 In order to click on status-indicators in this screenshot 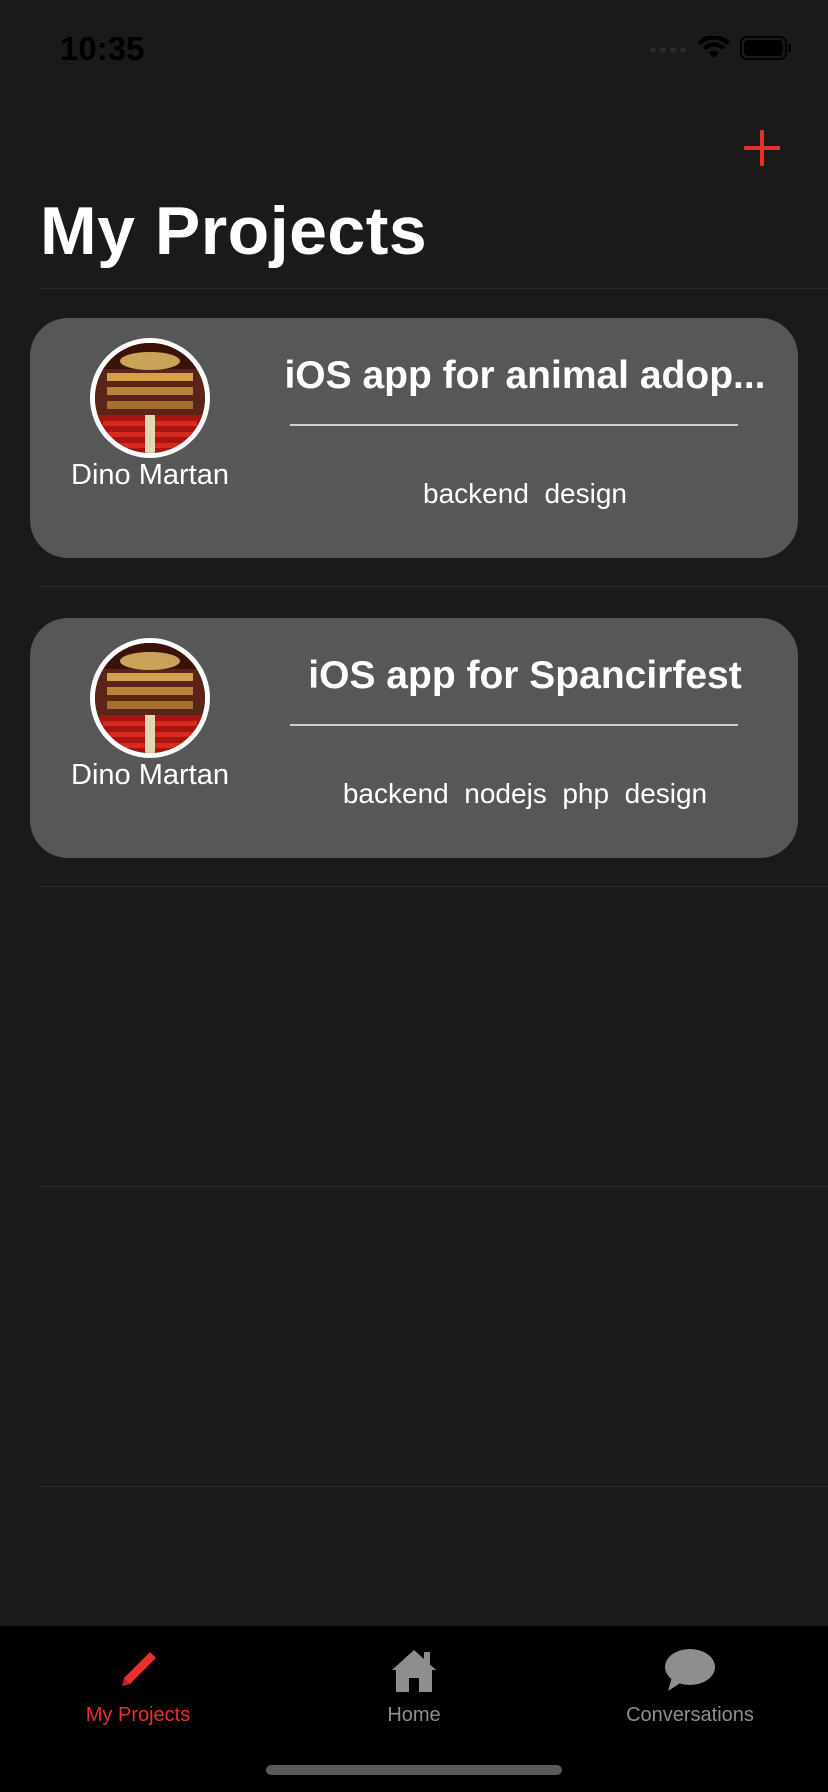, I will do `click(720, 48)`.